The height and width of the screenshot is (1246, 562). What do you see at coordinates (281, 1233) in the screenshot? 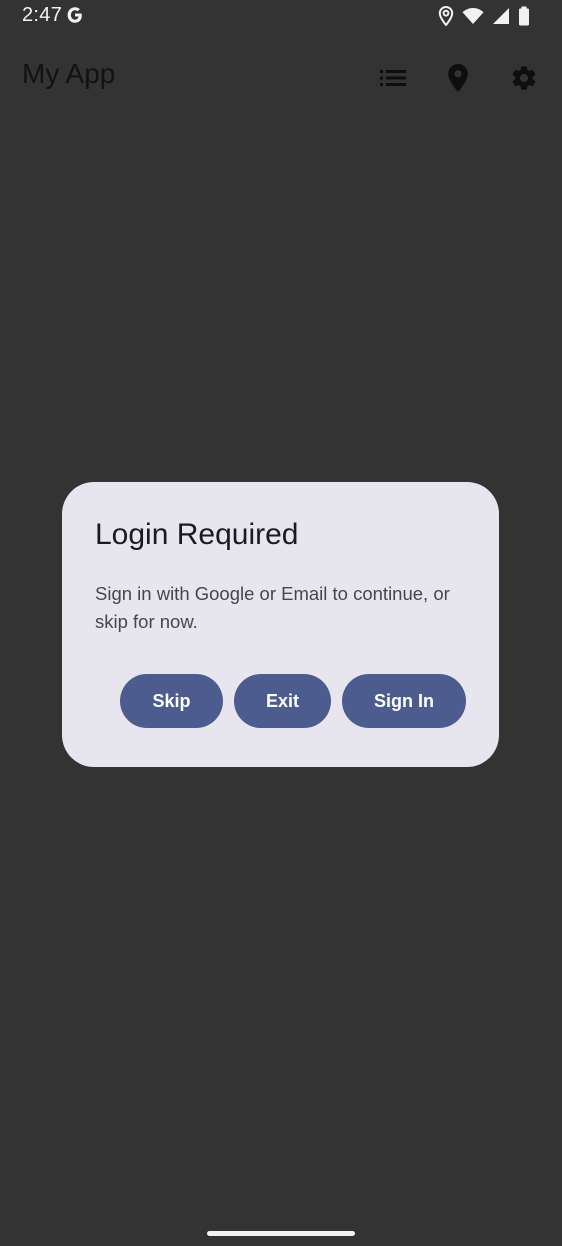
I see `gesture-nav-handle` at bounding box center [281, 1233].